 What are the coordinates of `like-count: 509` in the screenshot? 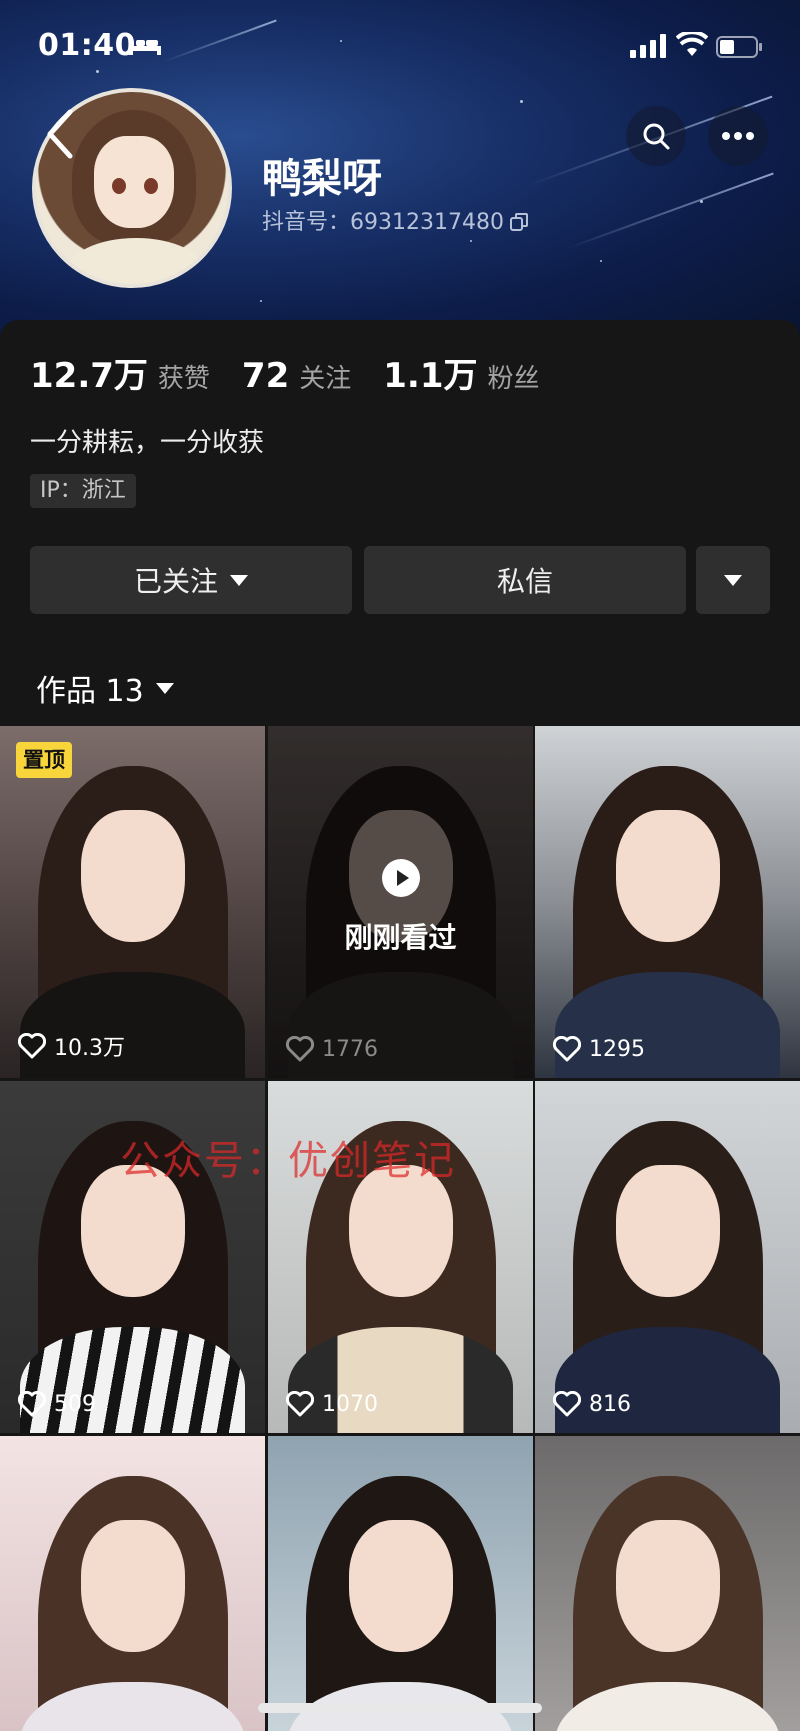 It's located at (57, 1404).